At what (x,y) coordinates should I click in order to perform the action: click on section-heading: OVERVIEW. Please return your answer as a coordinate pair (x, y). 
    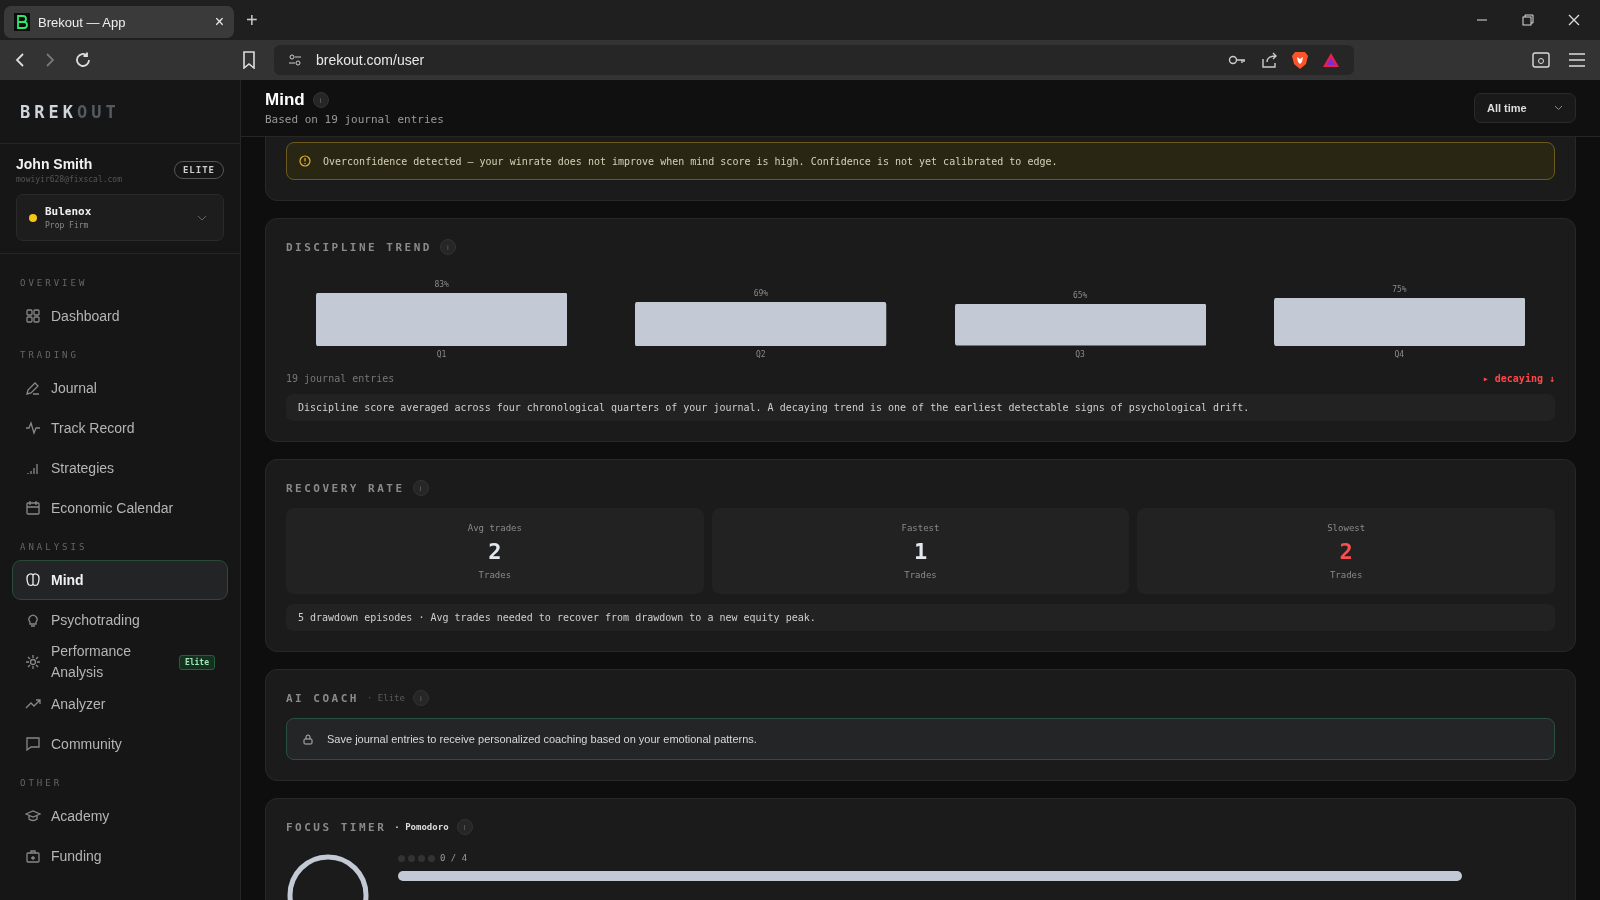
    Looking at the image, I should click on (54, 283).